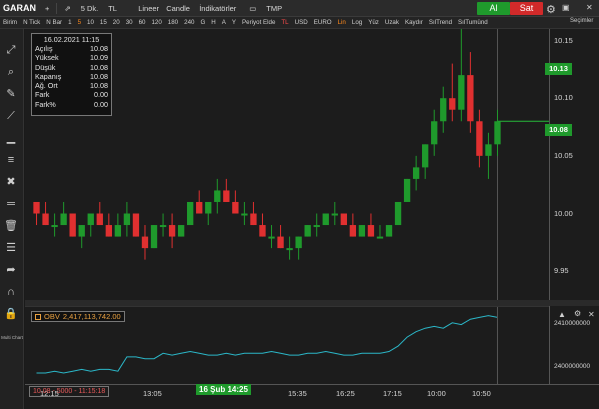 Image resolution: width=599 pixels, height=409 pixels. I want to click on expand-icon: ⤢, so click(11, 50).